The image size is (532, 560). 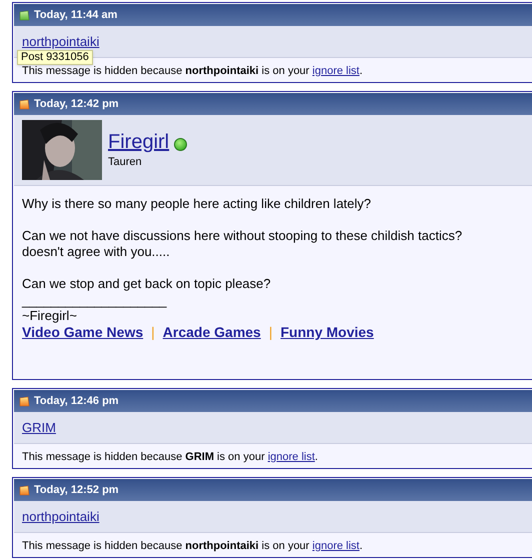 I want to click on post-time: Today, 12:42 pm, so click(x=76, y=104).